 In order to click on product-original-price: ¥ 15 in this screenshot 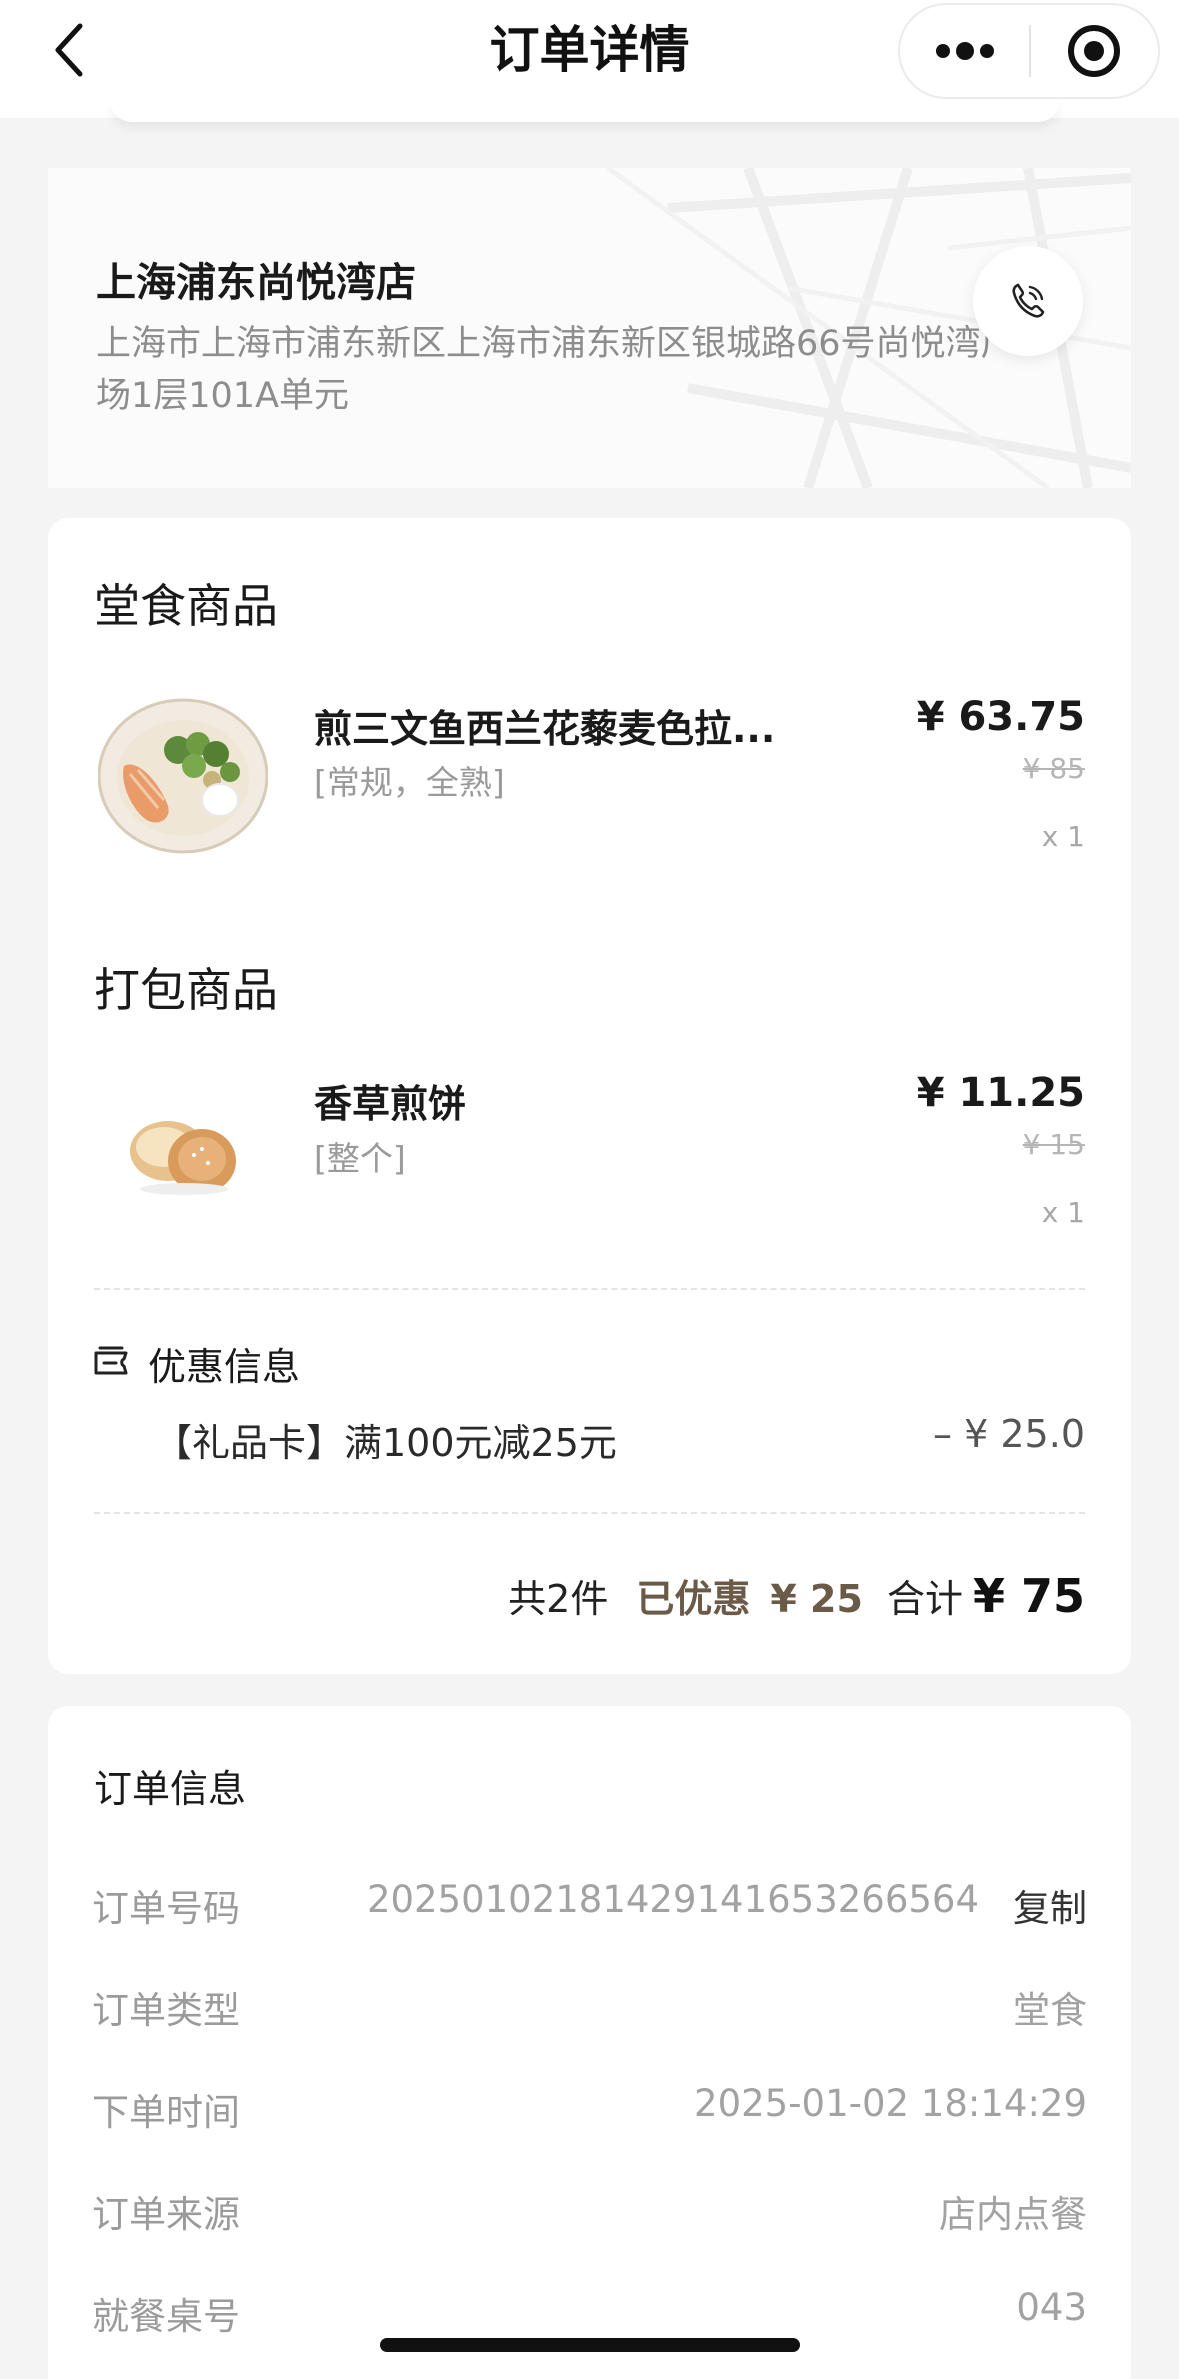, I will do `click(1053, 1144)`.